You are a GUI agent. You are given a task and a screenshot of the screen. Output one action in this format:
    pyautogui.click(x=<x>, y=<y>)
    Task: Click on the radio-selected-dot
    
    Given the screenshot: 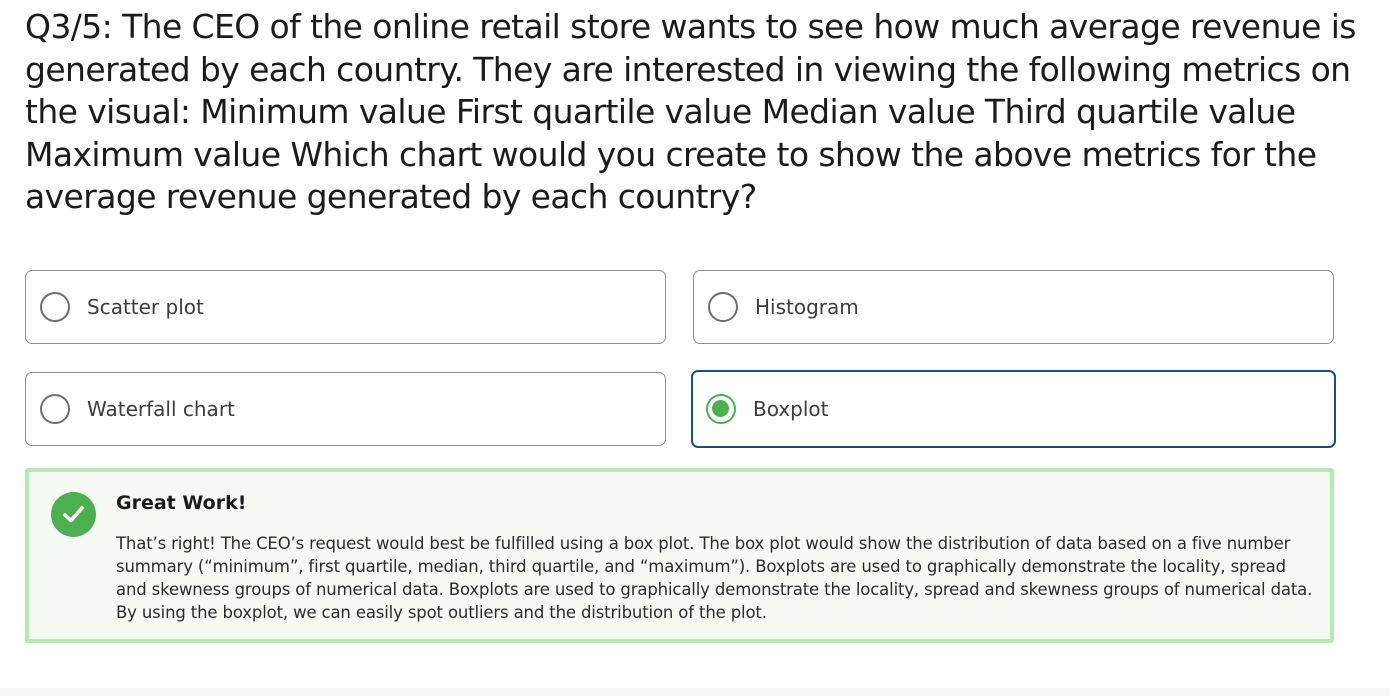 What is the action you would take?
    pyautogui.click(x=720, y=408)
    